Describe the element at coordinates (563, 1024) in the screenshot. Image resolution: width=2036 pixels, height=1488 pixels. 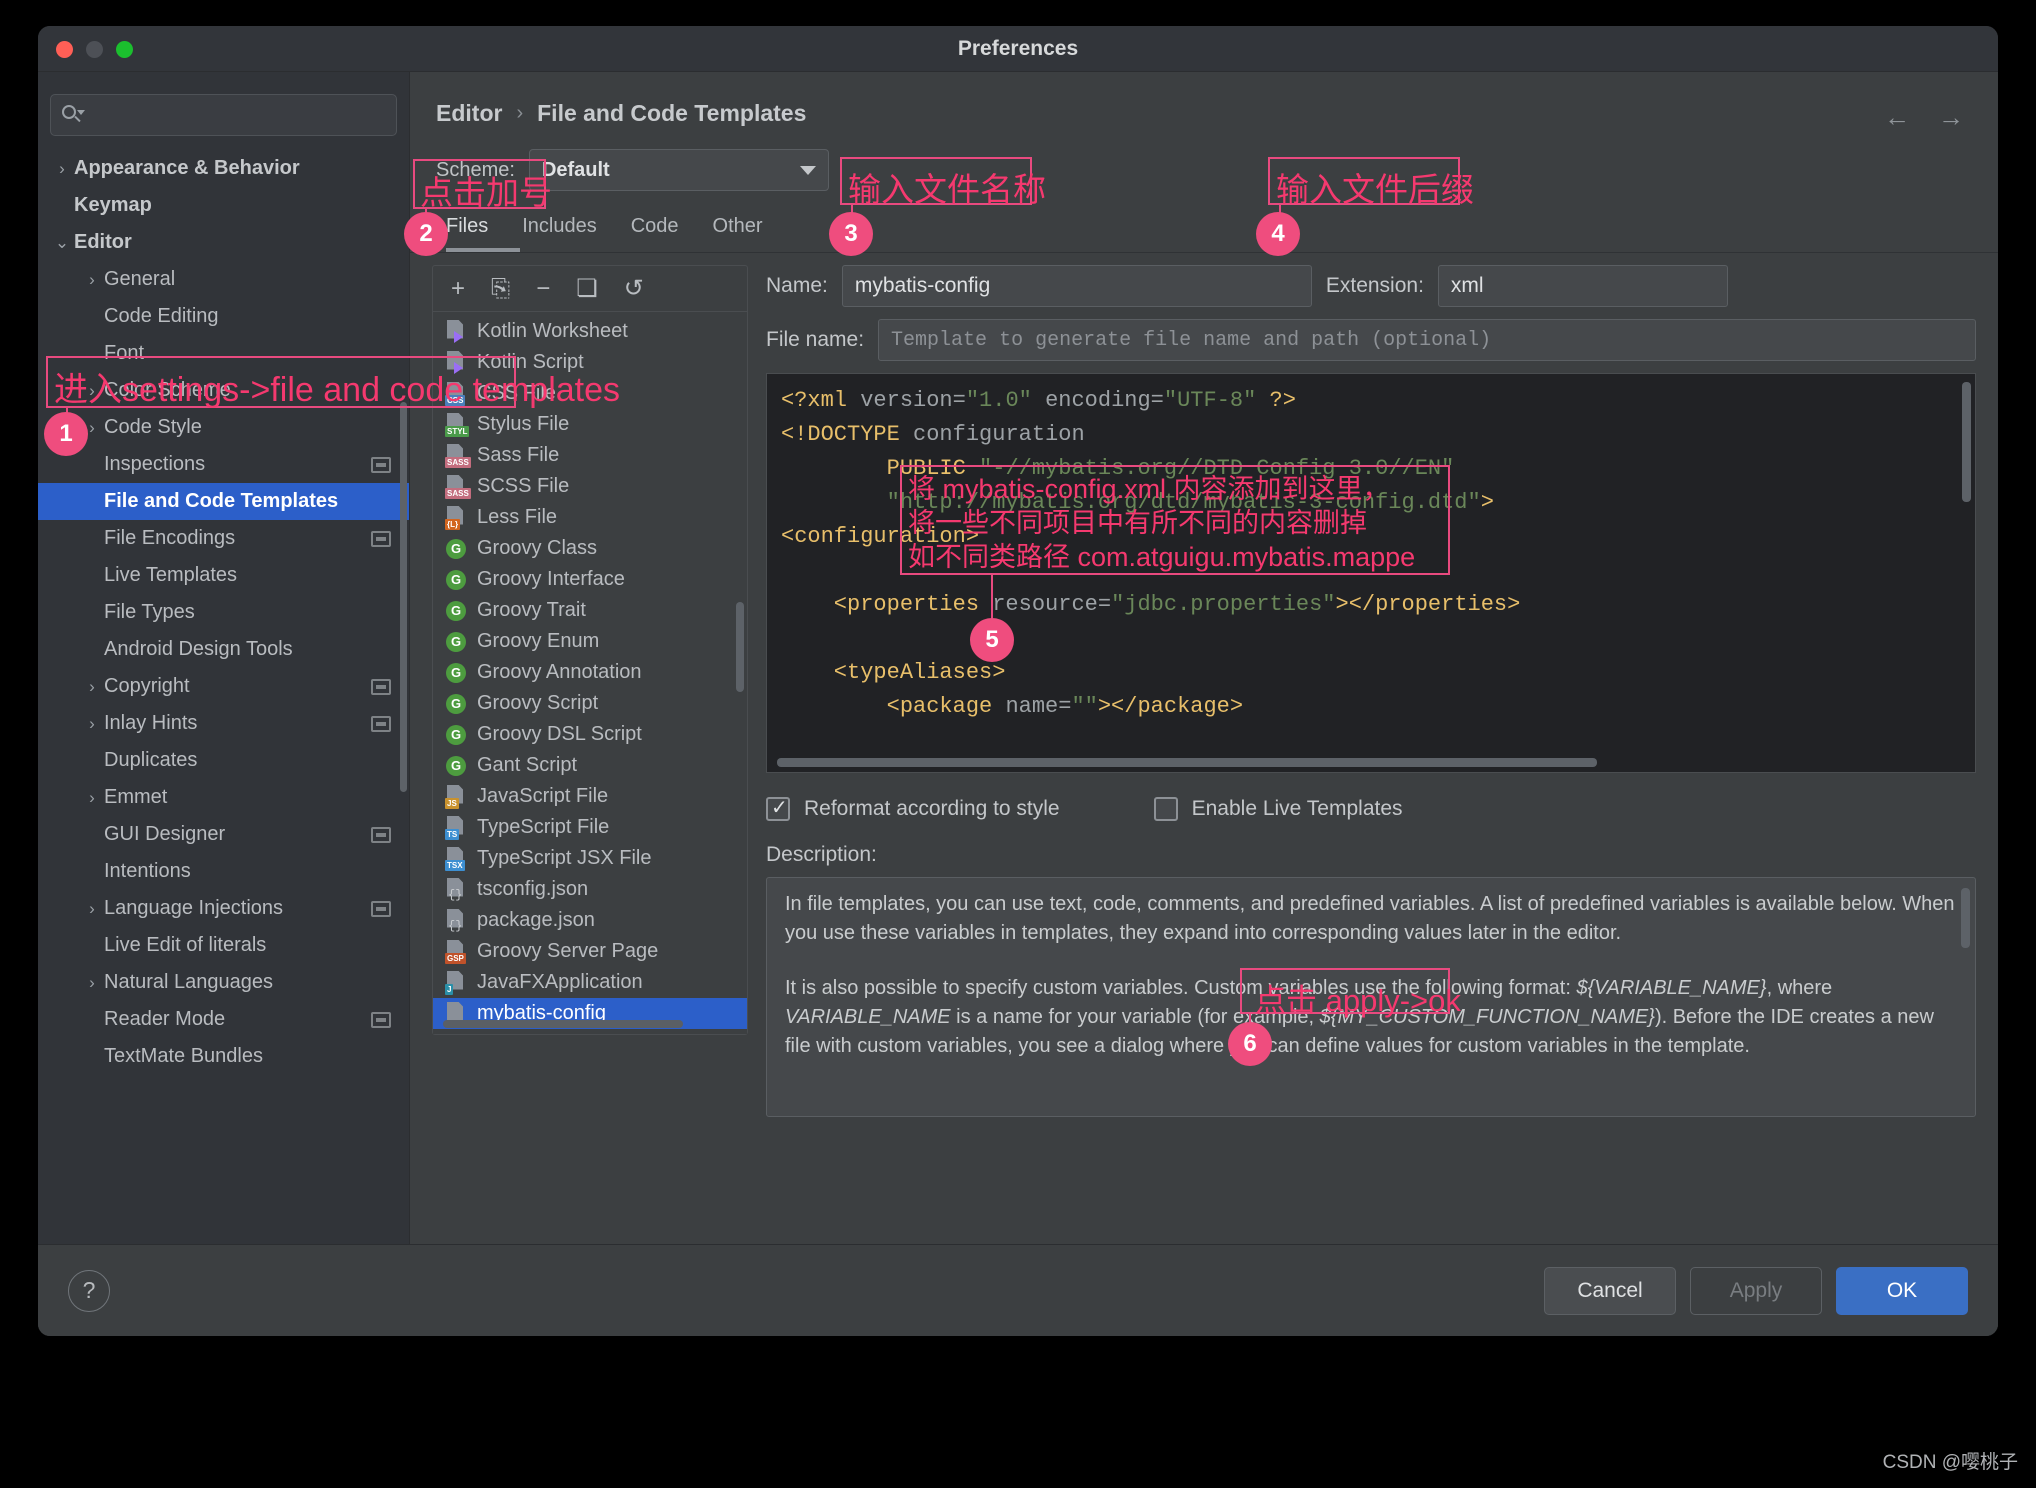
I see `template-list-hscrollbar` at that location.